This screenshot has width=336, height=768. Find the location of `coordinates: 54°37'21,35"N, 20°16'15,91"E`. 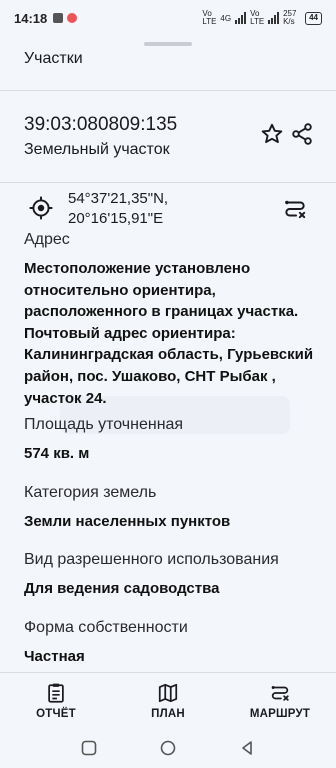

coordinates: 54°37'21,35"N, 20°16'15,91"E is located at coordinates (118, 209).